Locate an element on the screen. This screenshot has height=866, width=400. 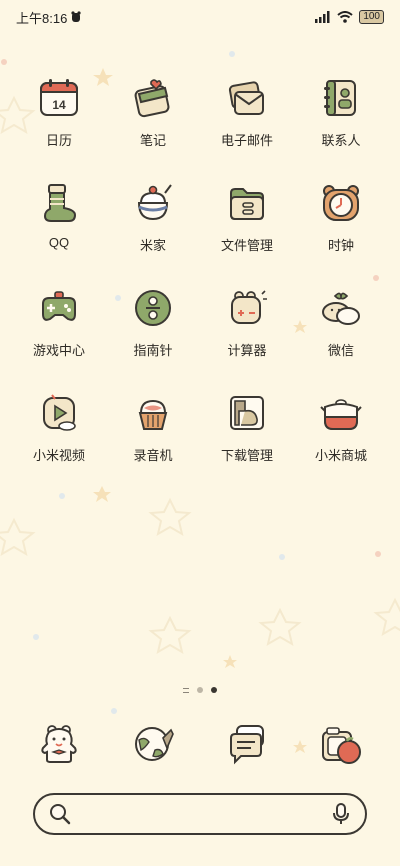
app-email: 电子邮件 is located at coordinates (247, 115).